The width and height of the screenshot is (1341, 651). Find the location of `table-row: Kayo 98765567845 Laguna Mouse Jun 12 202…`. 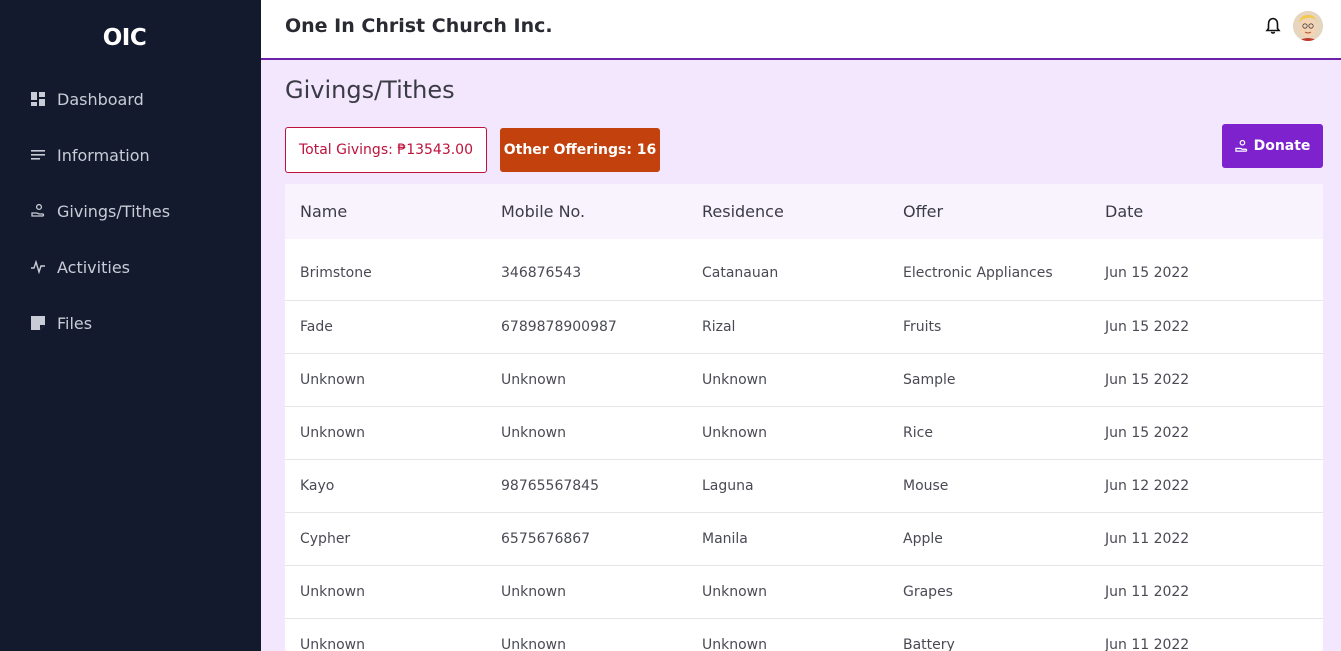

table-row: Kayo 98765567845 Laguna Mouse Jun 12 202… is located at coordinates (804, 485).